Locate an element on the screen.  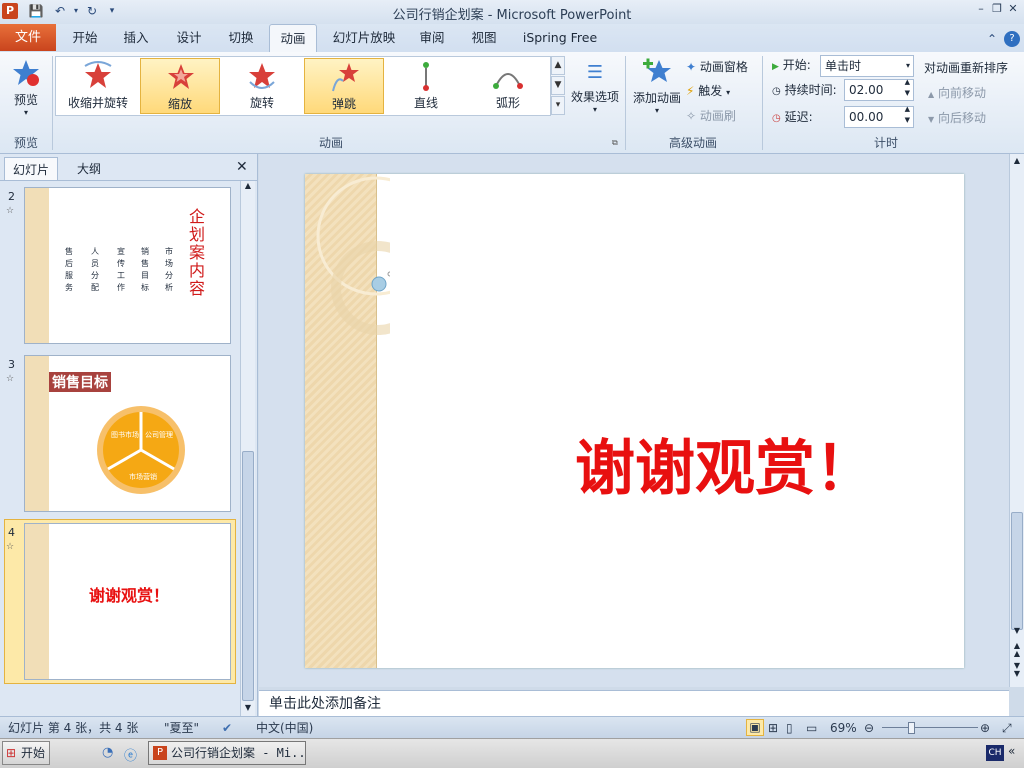
tab-transitions: 切换 is located at coordinates (241, 38).